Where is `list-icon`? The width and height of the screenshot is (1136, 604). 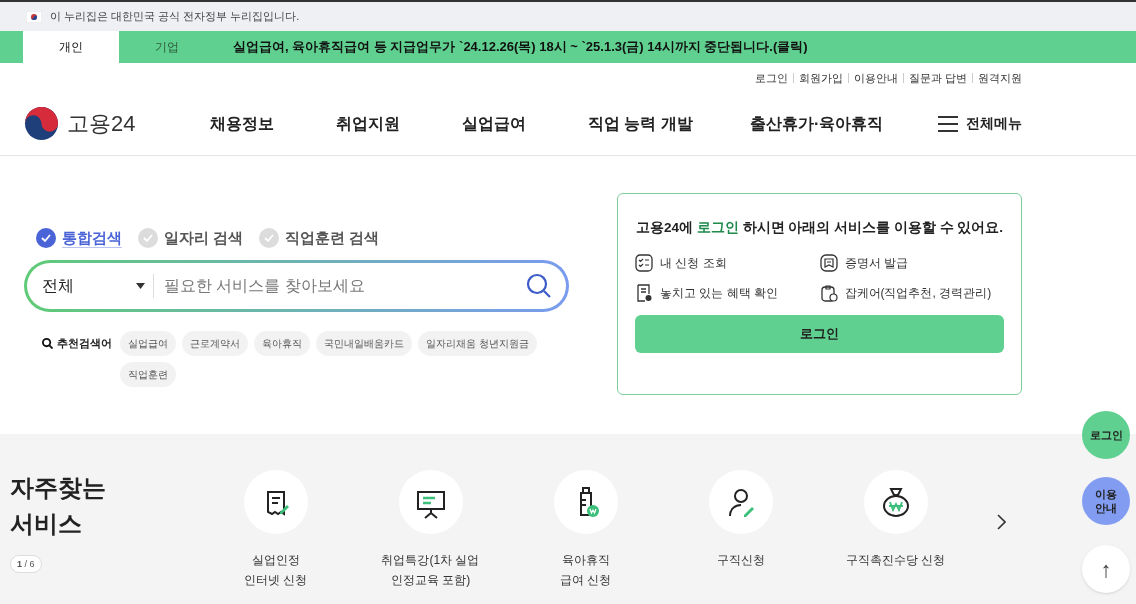
list-icon is located at coordinates (644, 263).